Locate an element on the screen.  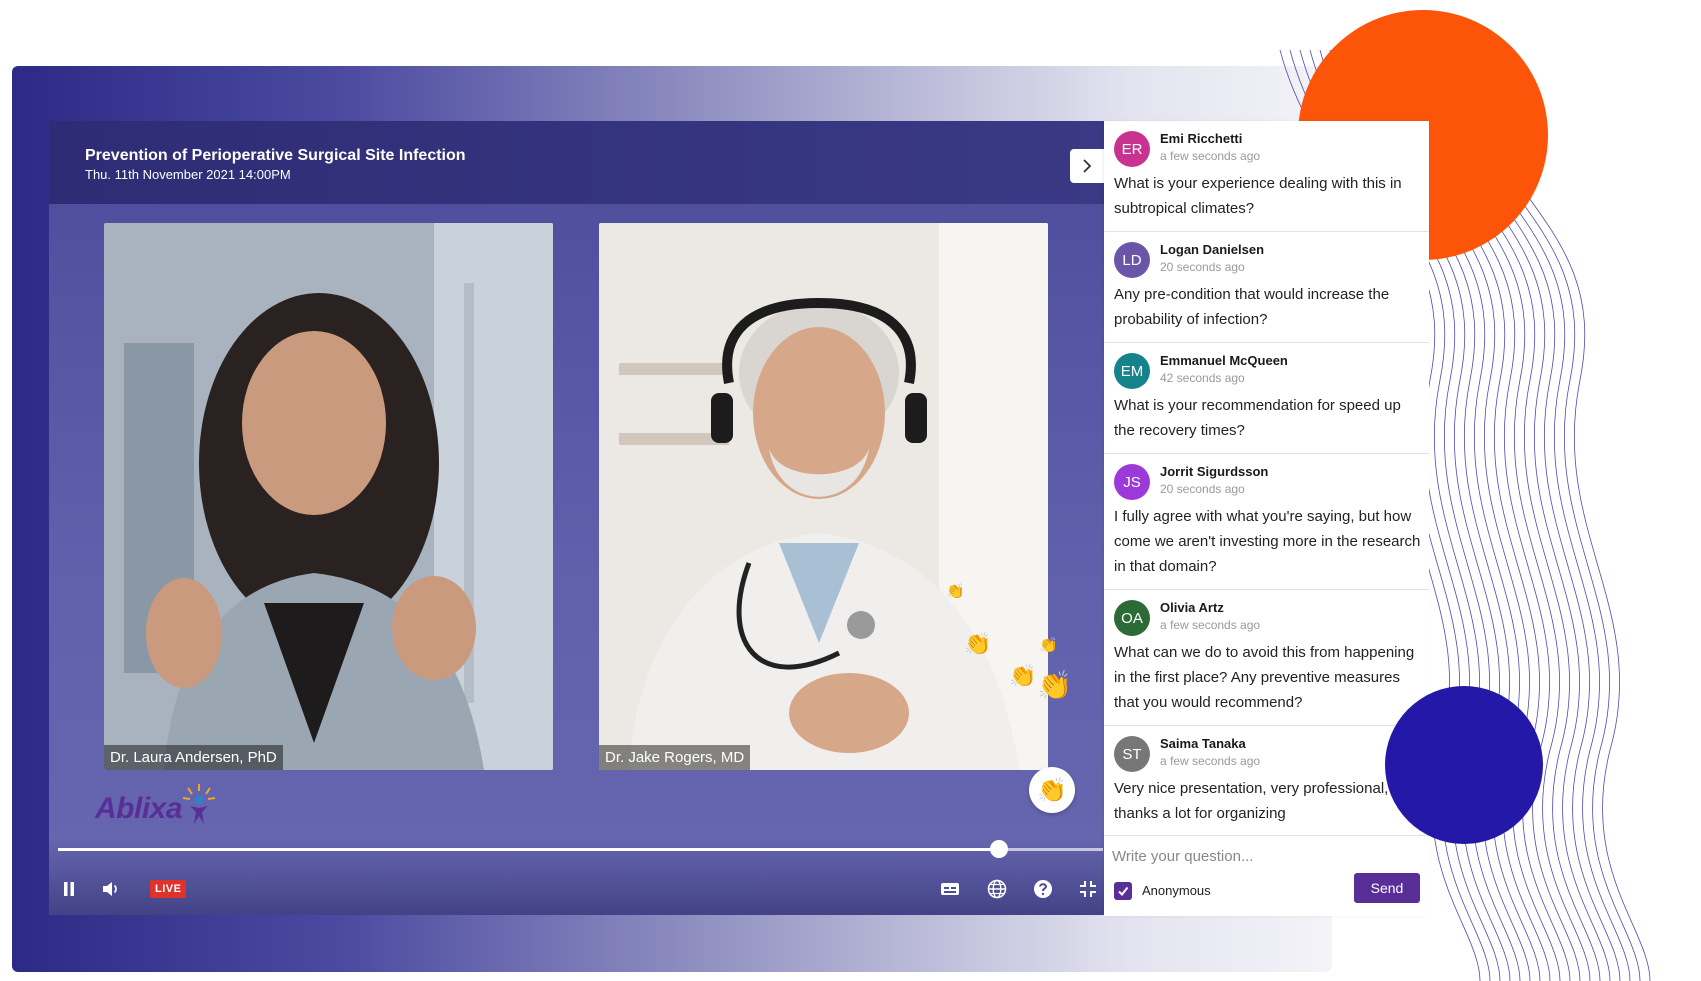
live-badge: LIVE is located at coordinates (168, 889).